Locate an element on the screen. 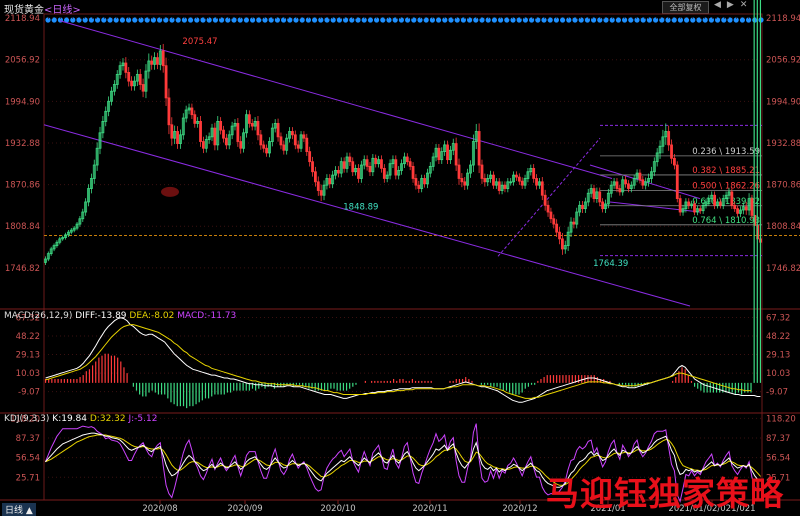  x-tick-label: 2020/11 is located at coordinates (429, 509).